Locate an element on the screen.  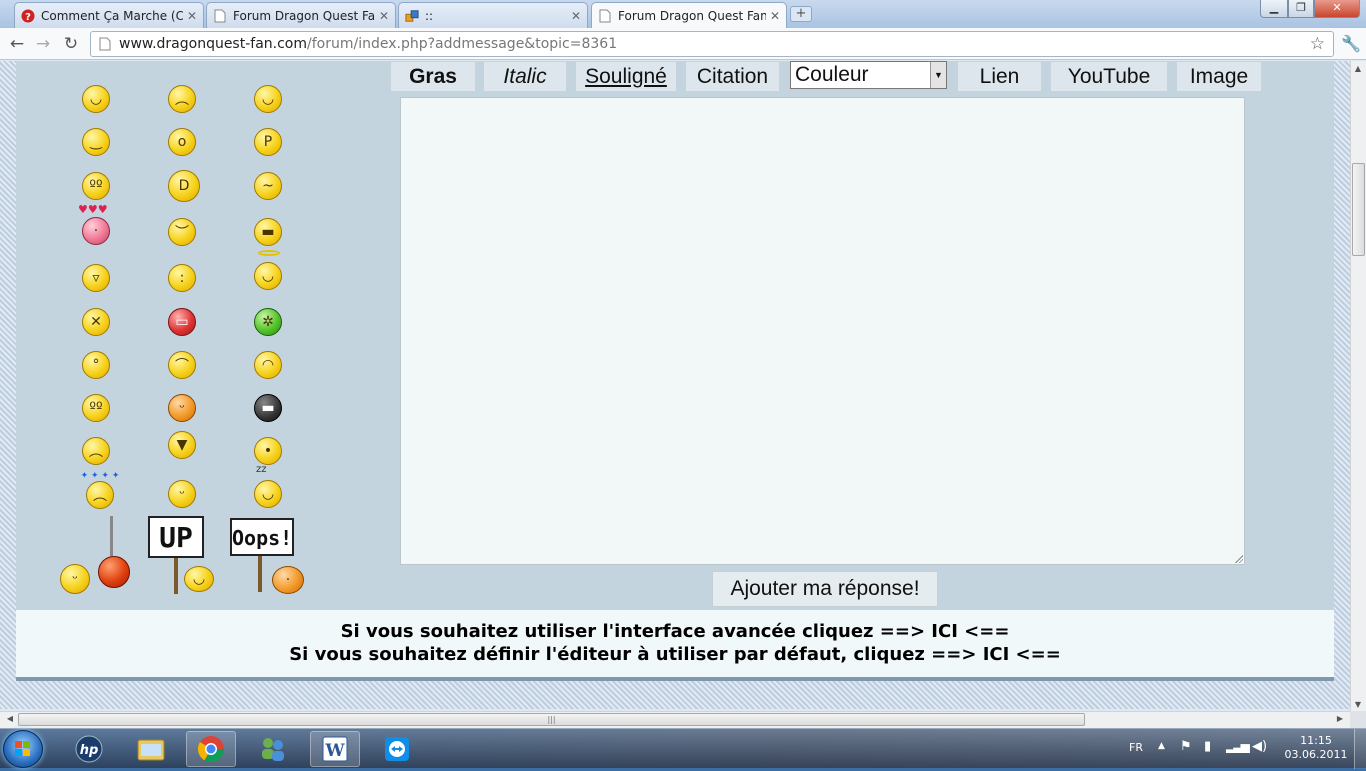
smiley-neutral: : is located at coordinates (182, 278).